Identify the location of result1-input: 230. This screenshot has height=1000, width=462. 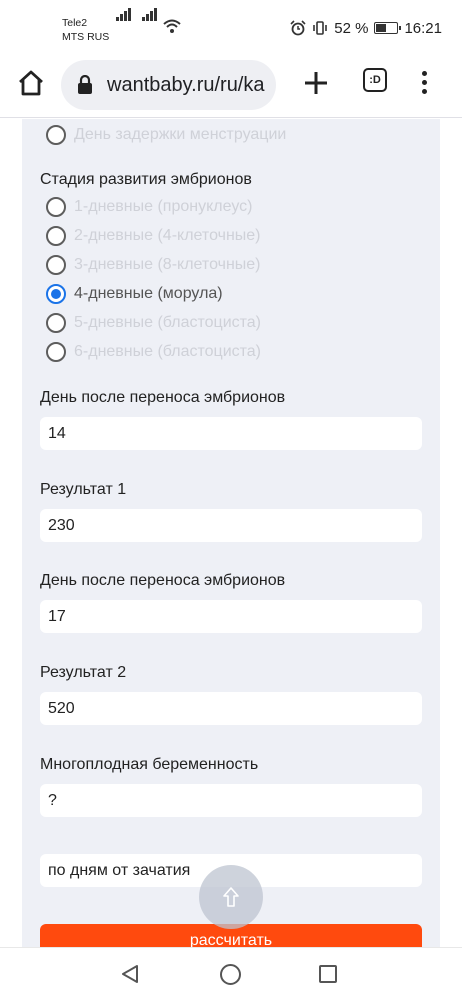
(231, 525).